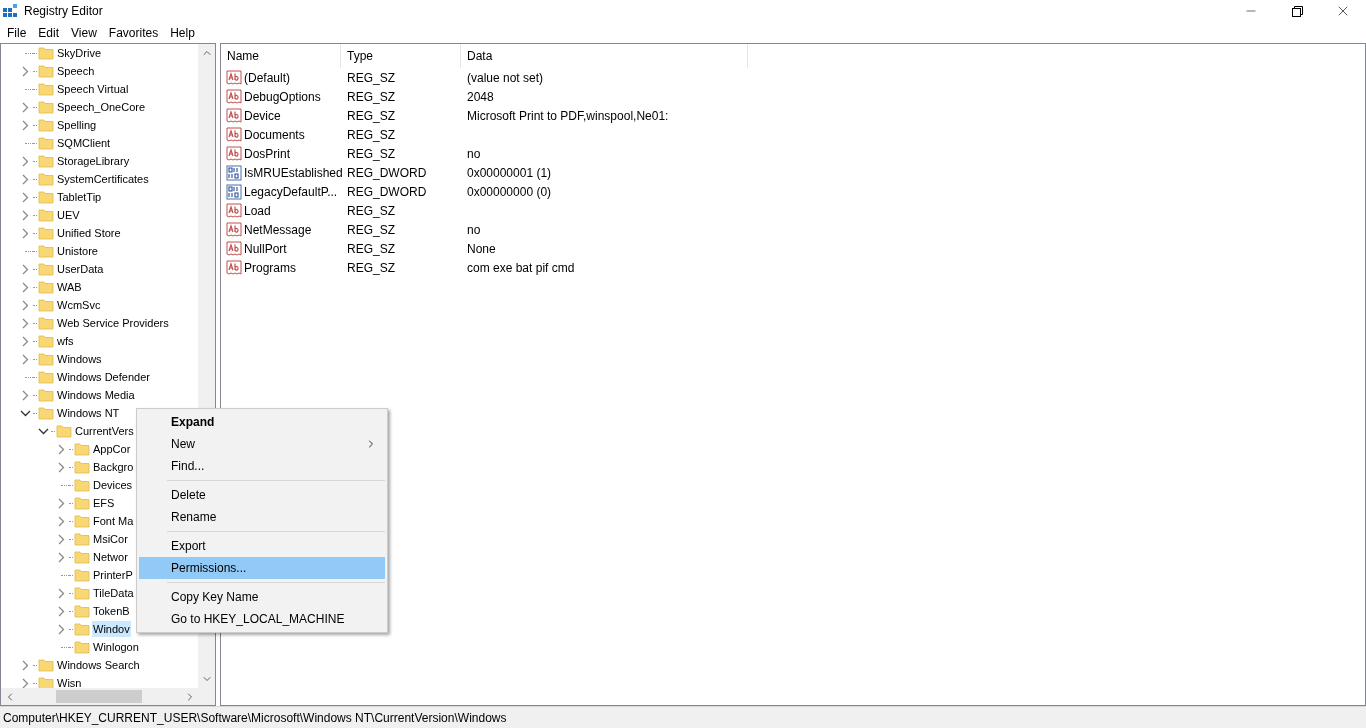 Image resolution: width=1366 pixels, height=728 pixels. I want to click on value-data: 2048, so click(480, 96).